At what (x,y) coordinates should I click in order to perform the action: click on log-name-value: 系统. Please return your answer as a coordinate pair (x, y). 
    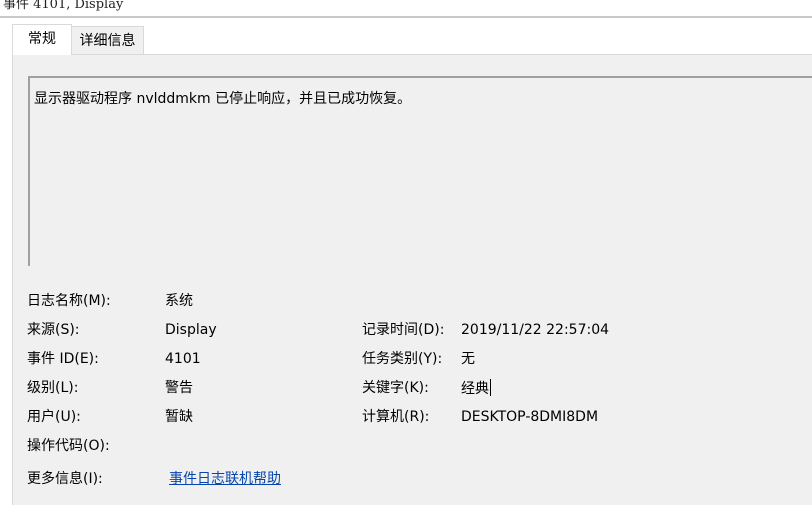
    Looking at the image, I should click on (179, 301).